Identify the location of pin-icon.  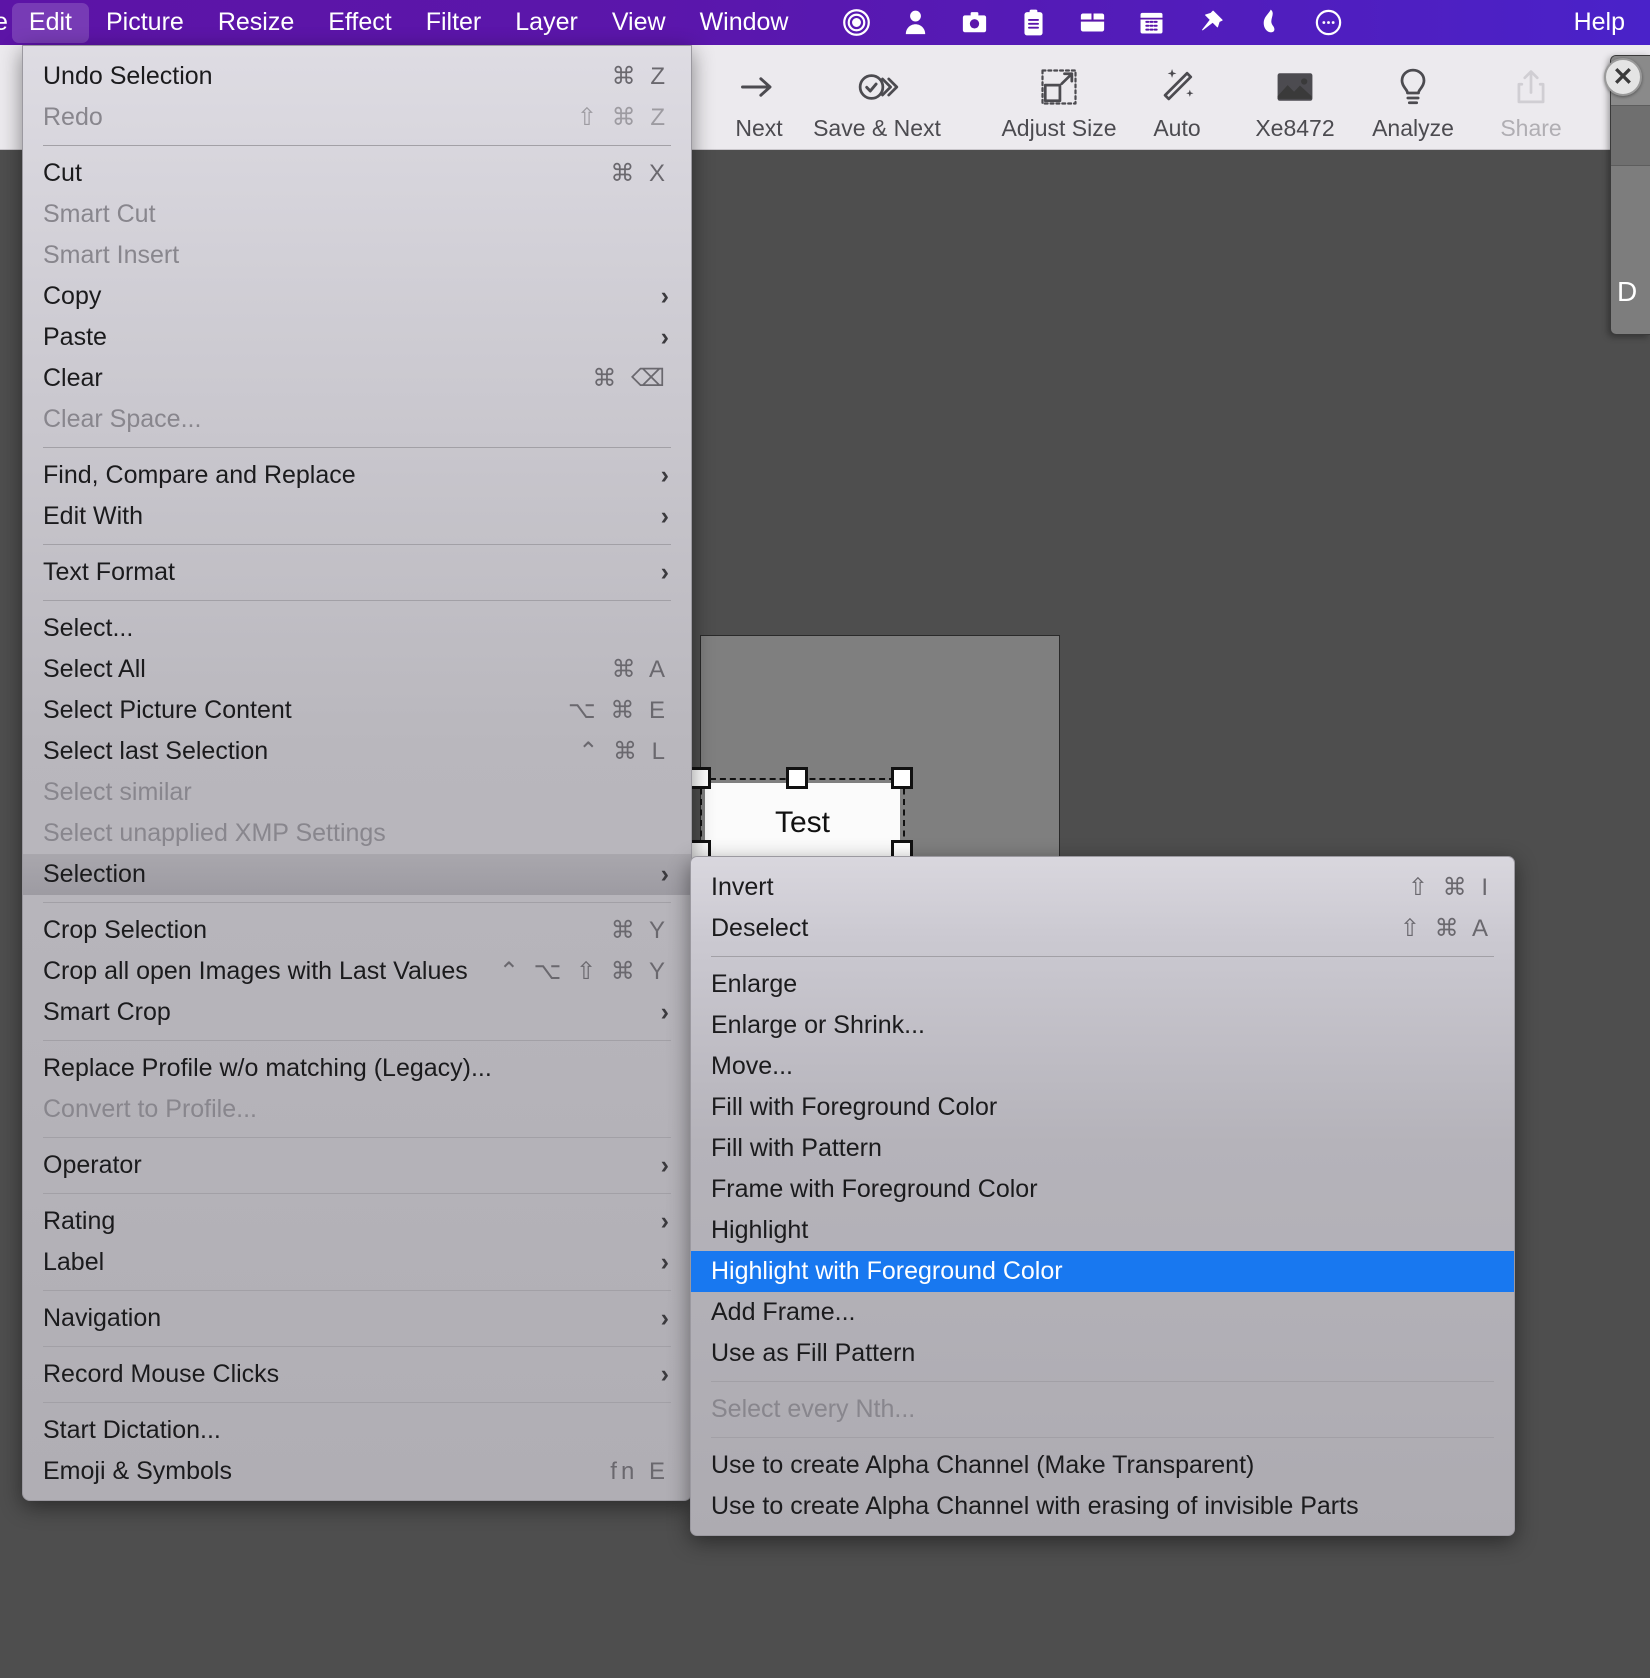
(1210, 22).